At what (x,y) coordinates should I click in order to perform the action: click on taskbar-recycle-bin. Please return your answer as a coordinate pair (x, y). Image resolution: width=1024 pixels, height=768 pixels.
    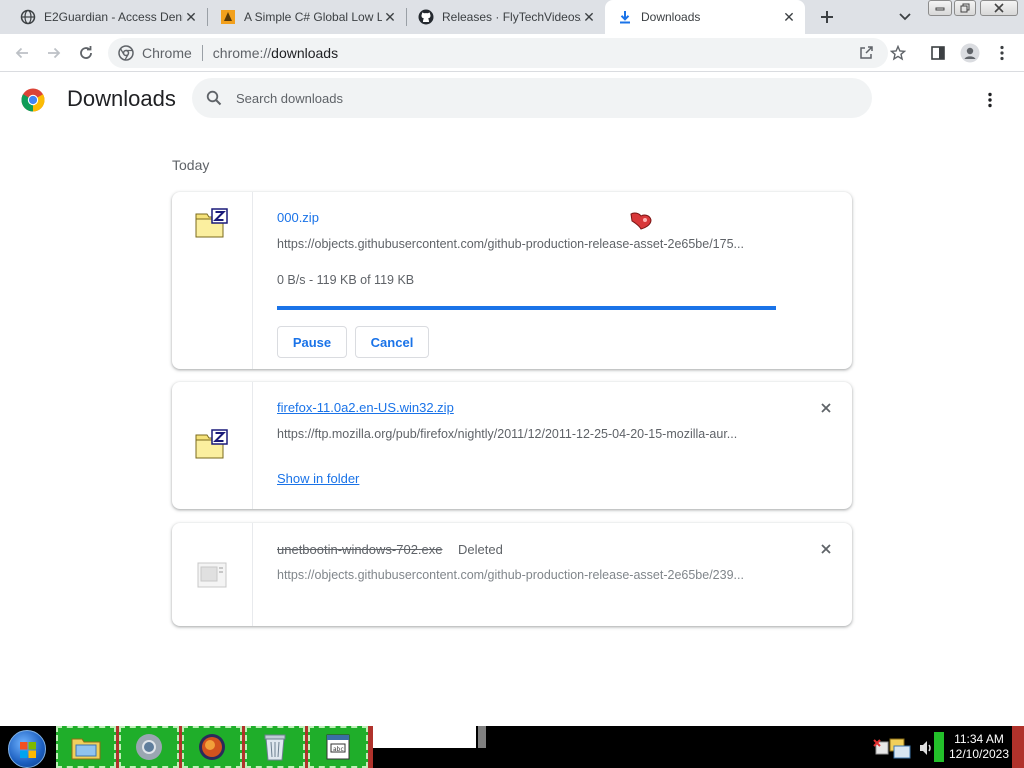
    Looking at the image, I should click on (275, 747).